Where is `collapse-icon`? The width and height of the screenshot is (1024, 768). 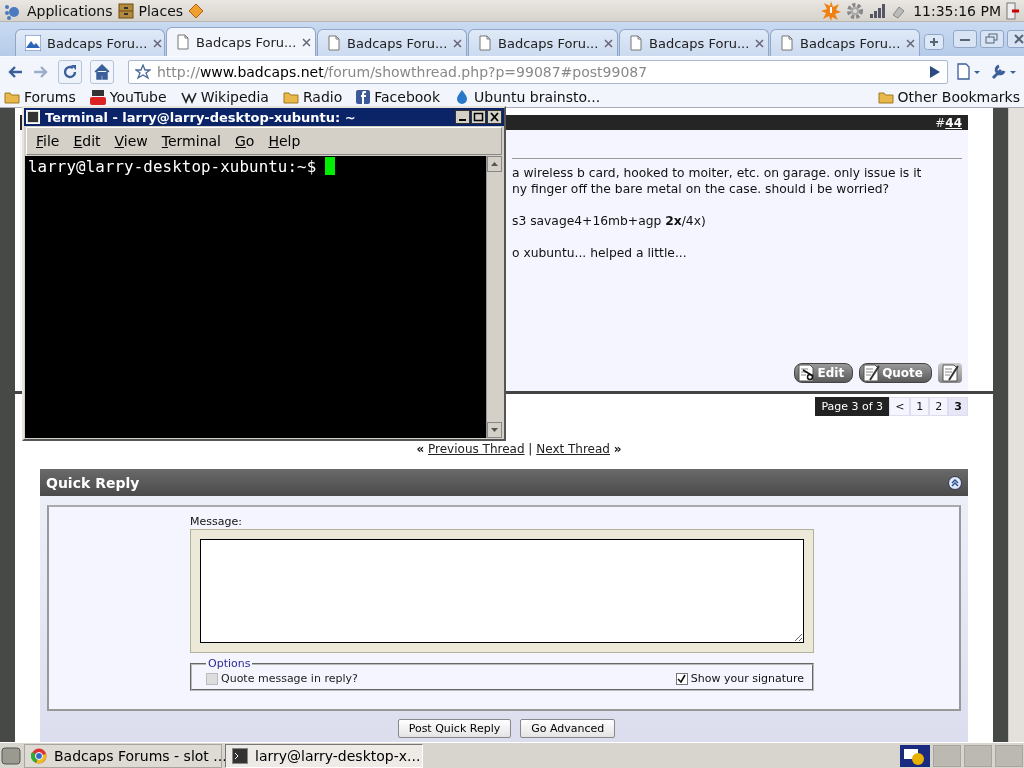 collapse-icon is located at coordinates (955, 482).